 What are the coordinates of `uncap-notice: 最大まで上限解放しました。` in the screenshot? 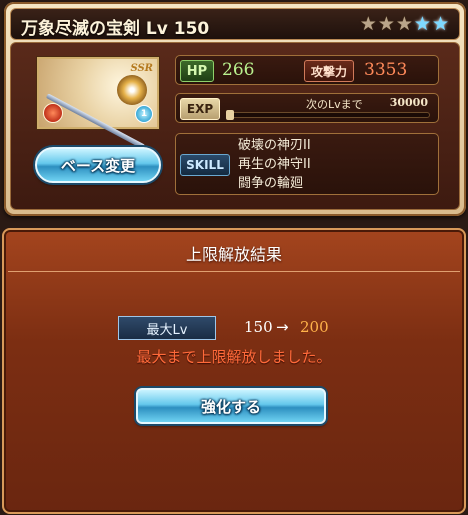 It's located at (234, 357).